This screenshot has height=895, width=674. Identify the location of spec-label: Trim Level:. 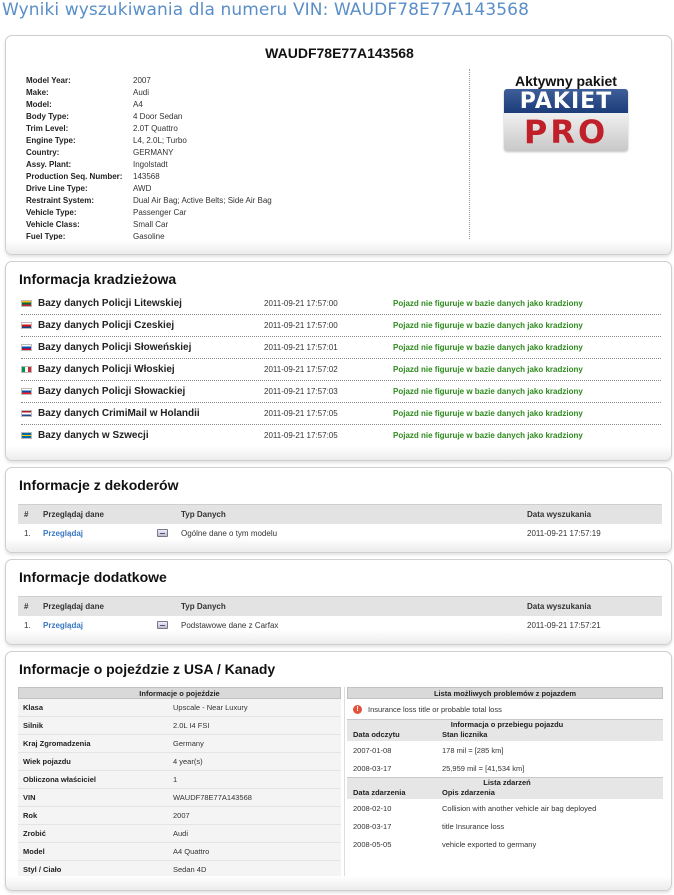
(47, 128).